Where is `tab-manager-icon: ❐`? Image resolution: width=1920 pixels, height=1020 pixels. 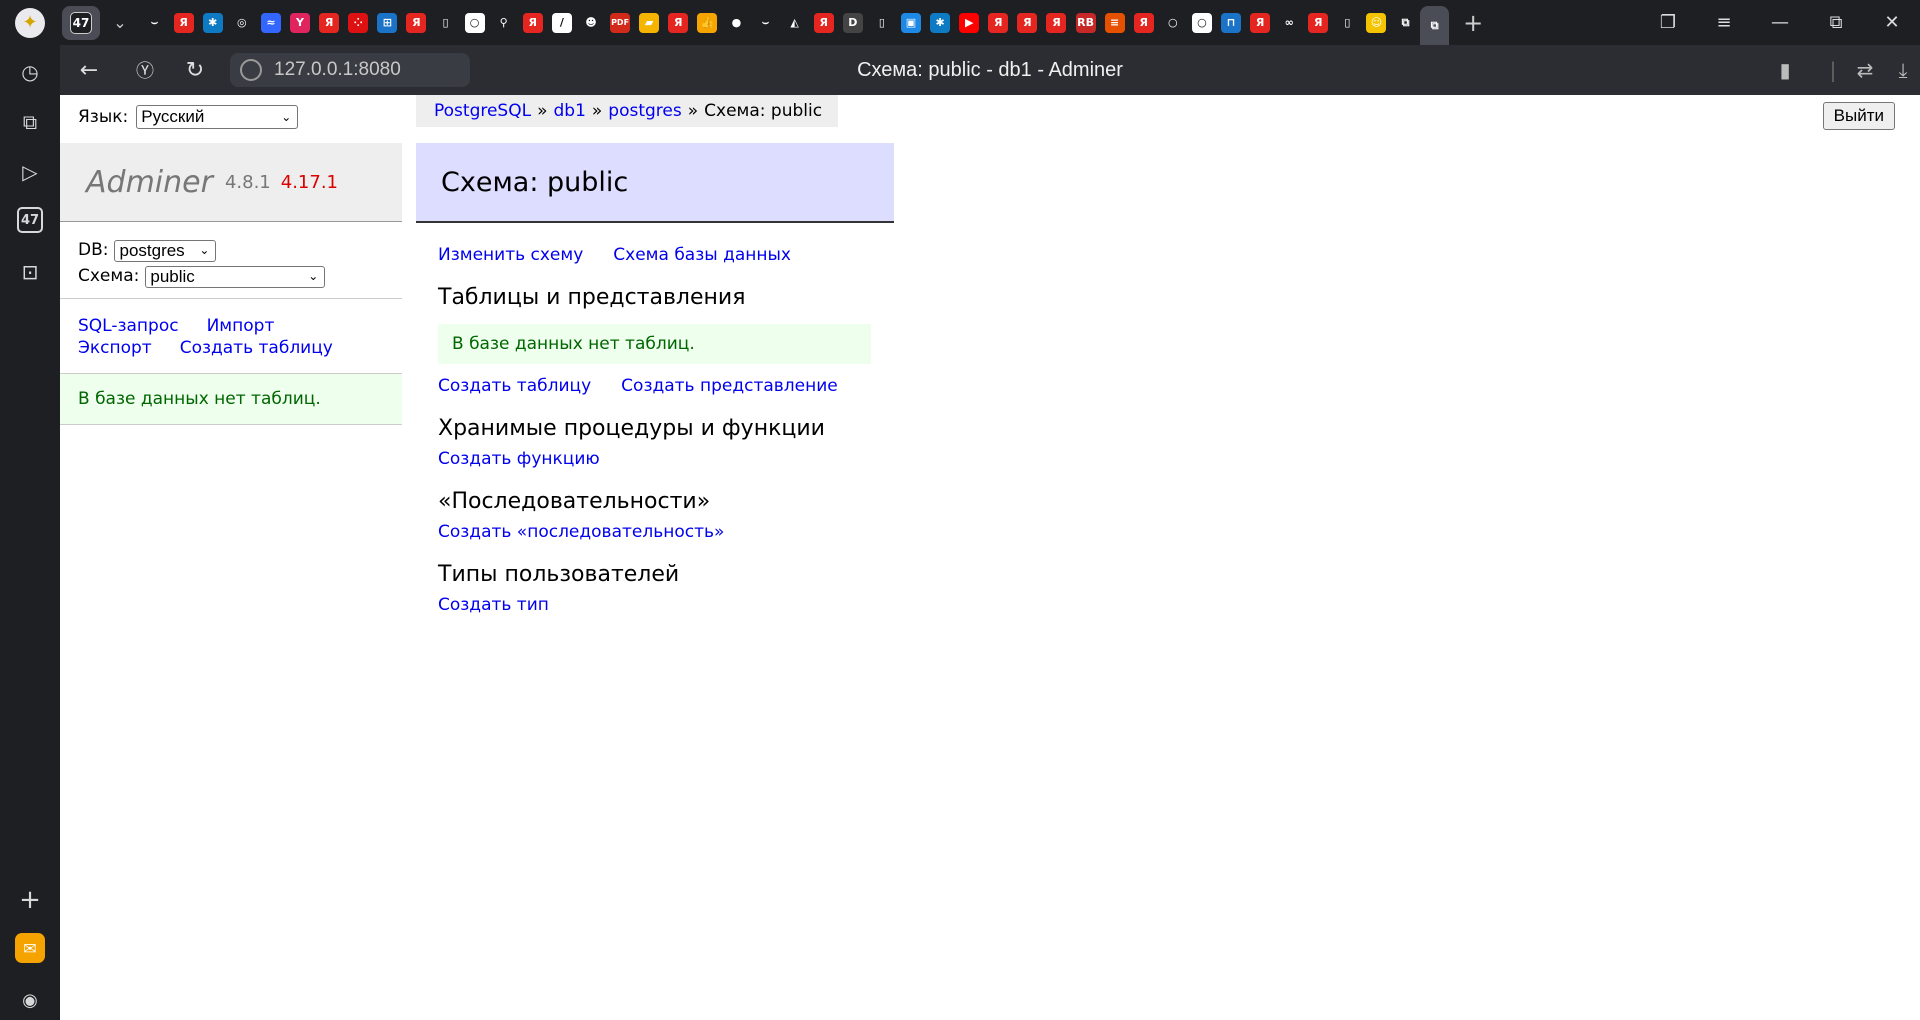 tab-manager-icon: ❐ is located at coordinates (1668, 22).